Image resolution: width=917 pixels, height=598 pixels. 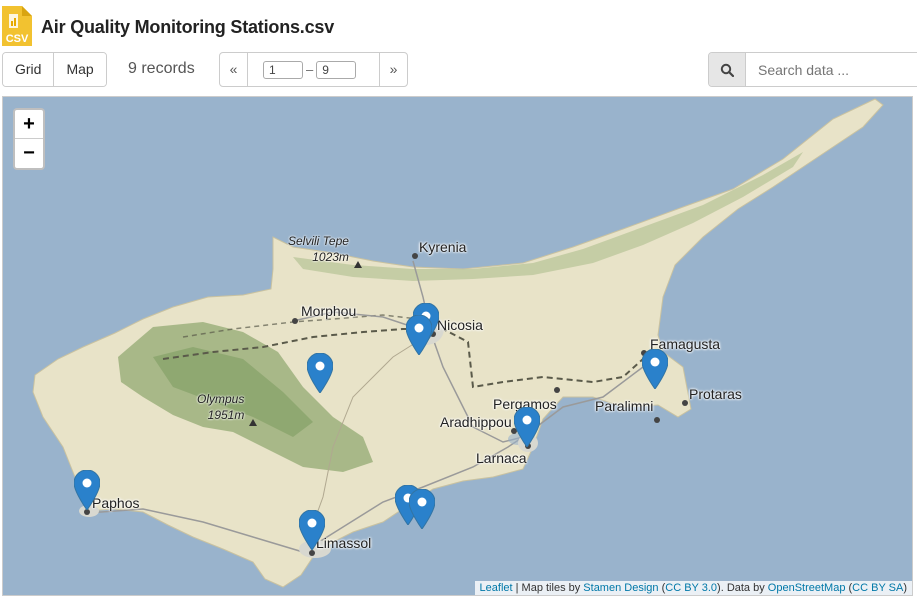 What do you see at coordinates (460, 325) in the screenshot?
I see `place-label-nicosia: Nicosia` at bounding box center [460, 325].